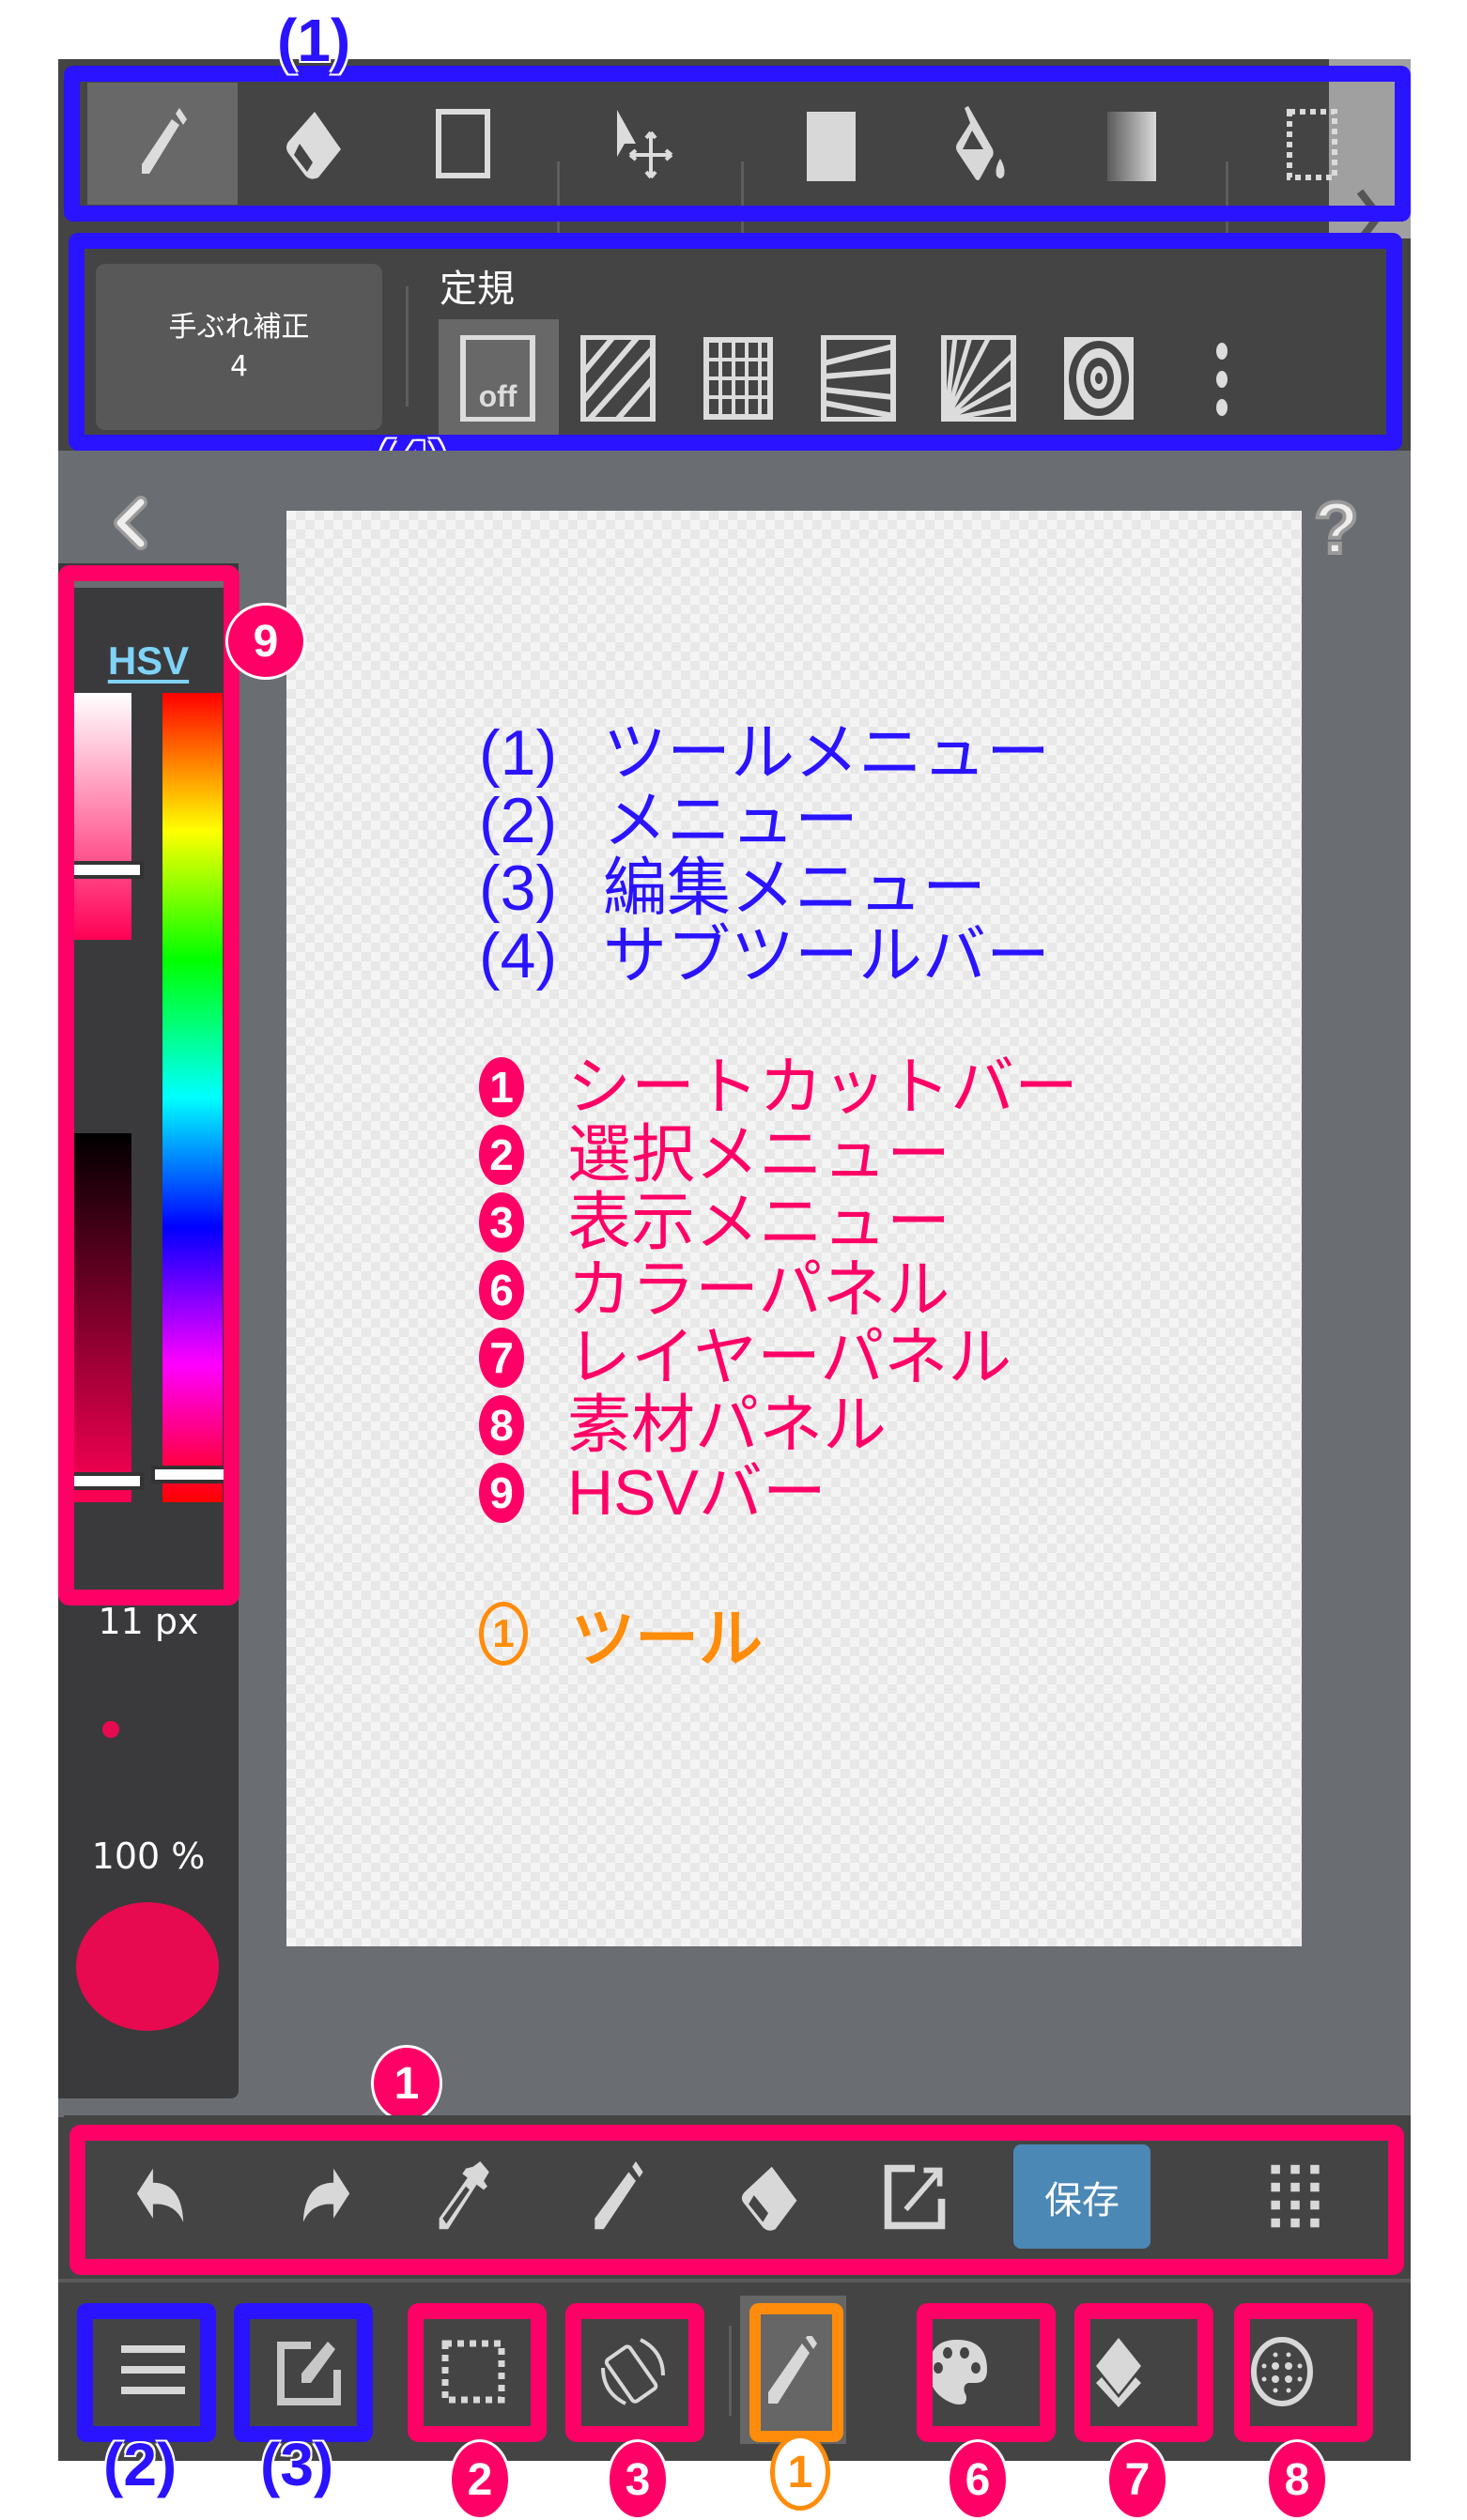 The width and height of the screenshot is (1467, 2520). Describe the element at coordinates (778, 1155) in the screenshot. I see `legend-row: 2 選択メニュー` at that location.